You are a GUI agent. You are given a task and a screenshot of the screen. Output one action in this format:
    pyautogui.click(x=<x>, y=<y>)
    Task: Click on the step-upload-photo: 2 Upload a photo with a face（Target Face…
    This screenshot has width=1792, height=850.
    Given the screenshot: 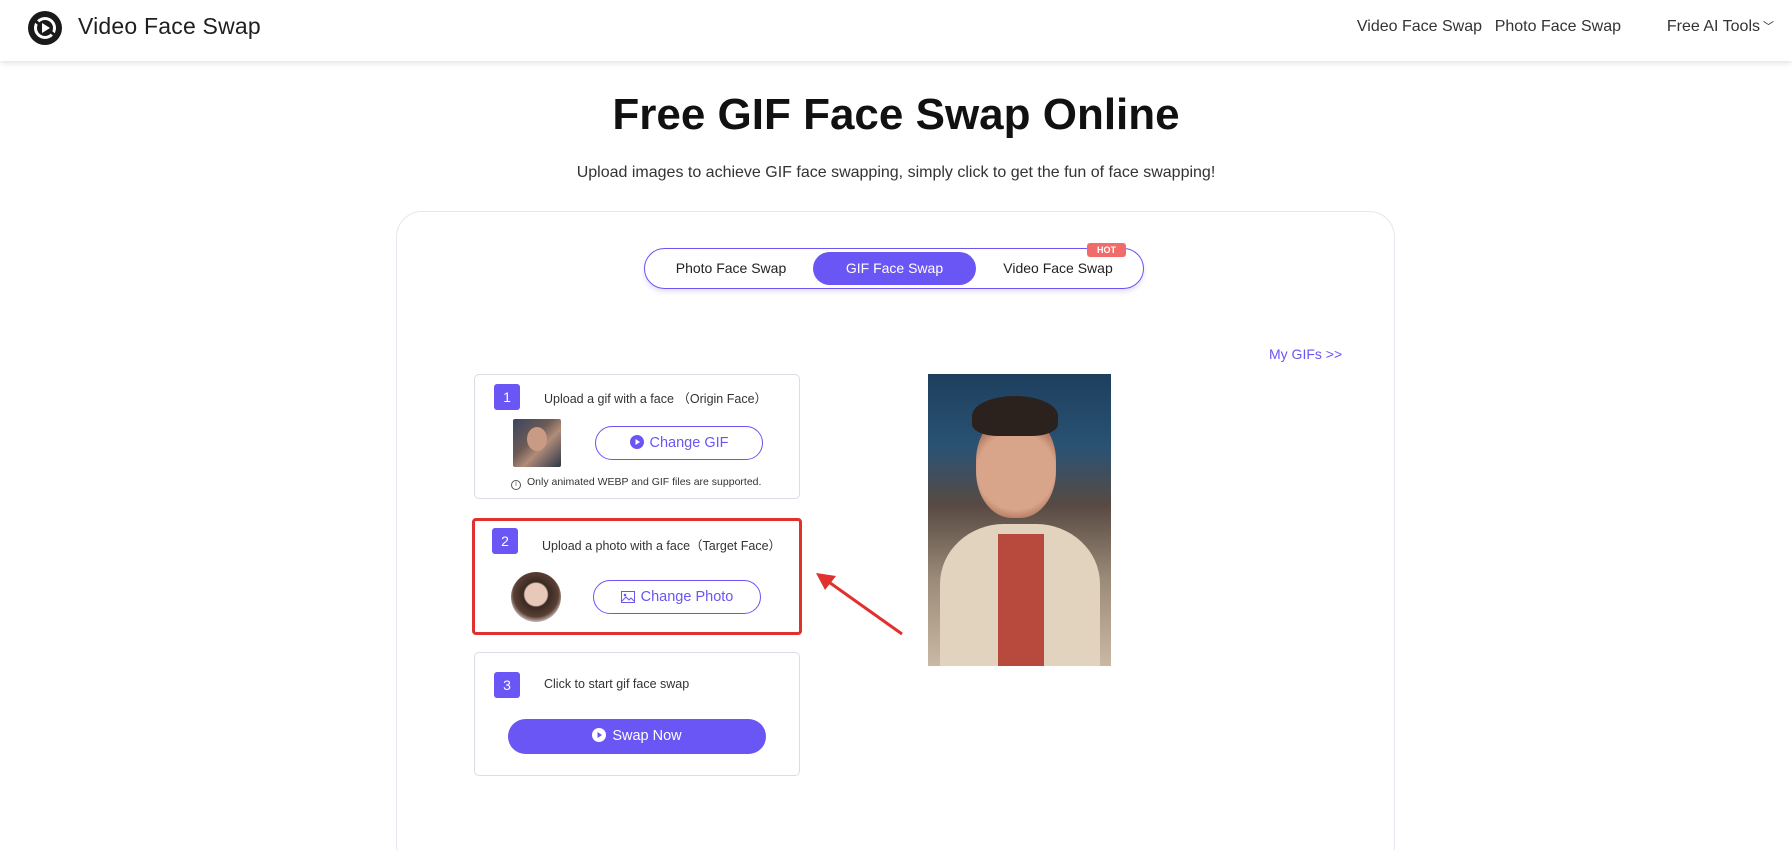 What is the action you would take?
    pyautogui.click(x=637, y=576)
    